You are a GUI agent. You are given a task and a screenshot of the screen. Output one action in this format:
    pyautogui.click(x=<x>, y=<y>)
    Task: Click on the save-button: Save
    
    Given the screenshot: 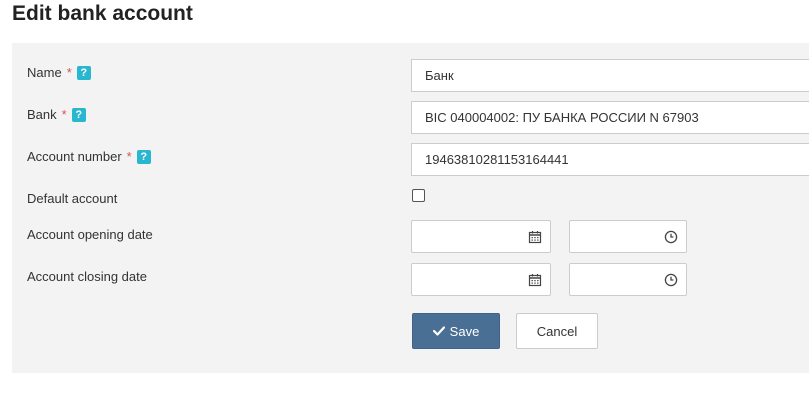 What is the action you would take?
    pyautogui.click(x=456, y=331)
    